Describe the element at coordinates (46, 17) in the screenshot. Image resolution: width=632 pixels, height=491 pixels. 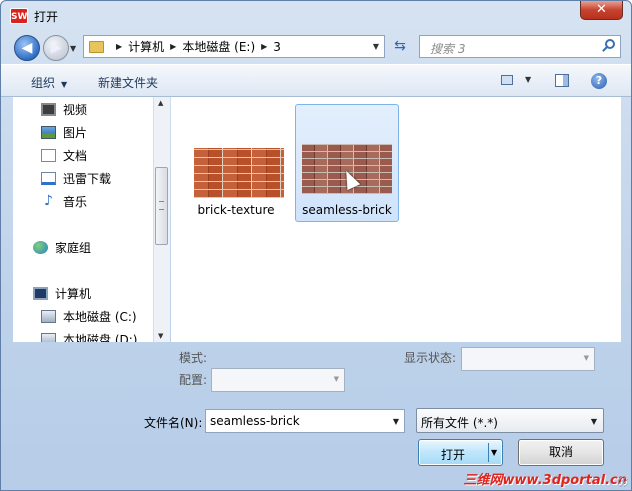
I see `dialog-title: 打开` at that location.